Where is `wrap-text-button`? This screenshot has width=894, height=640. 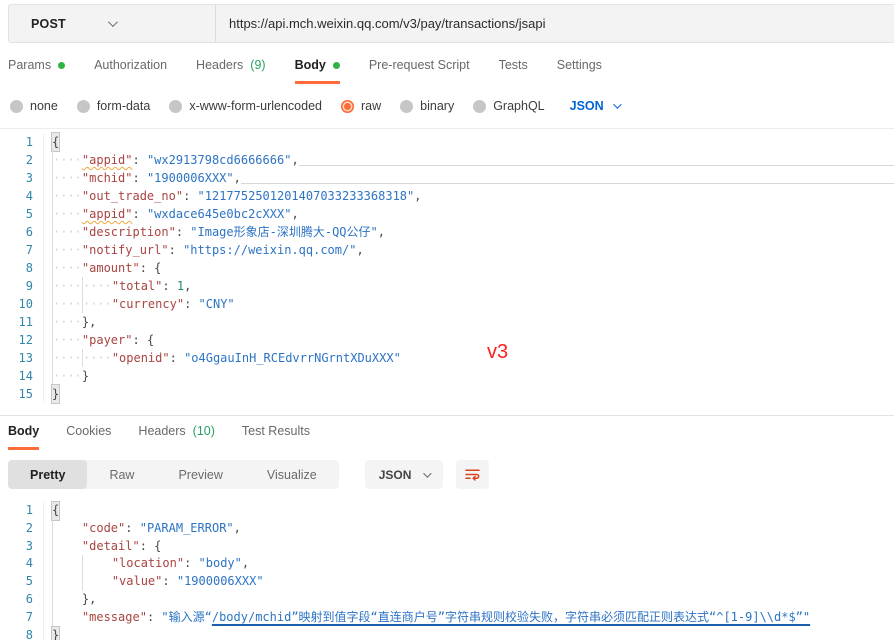 wrap-text-button is located at coordinates (473, 474).